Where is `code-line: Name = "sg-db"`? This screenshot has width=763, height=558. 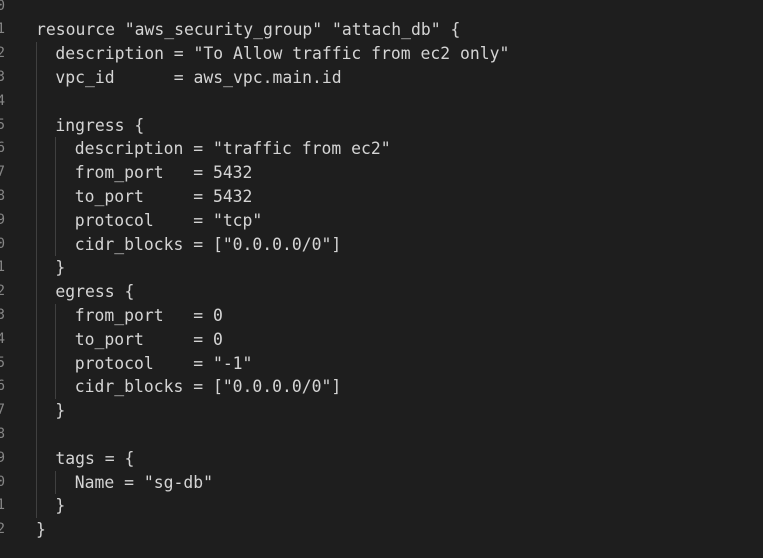 code-line: Name = "sg-db" is located at coordinates (144, 483).